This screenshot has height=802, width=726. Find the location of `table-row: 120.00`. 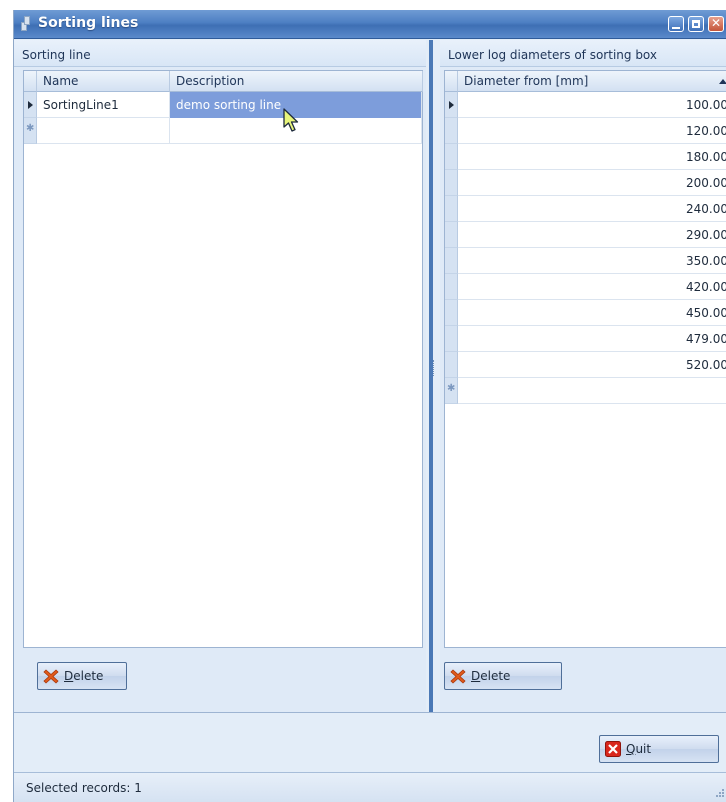

table-row: 120.00 is located at coordinates (585, 131).